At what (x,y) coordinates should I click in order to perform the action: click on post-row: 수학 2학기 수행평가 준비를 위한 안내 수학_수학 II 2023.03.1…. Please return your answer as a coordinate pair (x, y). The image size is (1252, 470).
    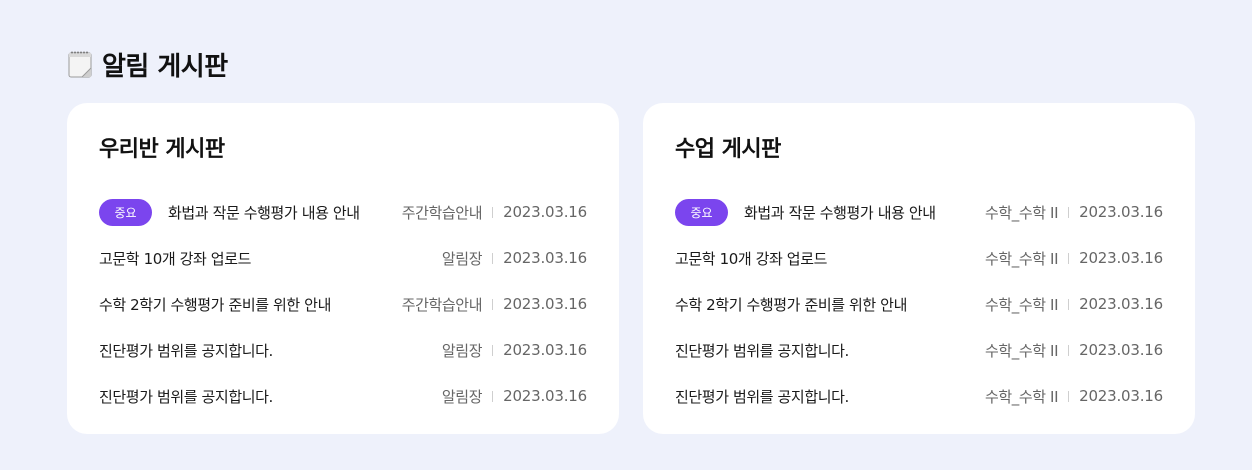
    Looking at the image, I should click on (919, 304).